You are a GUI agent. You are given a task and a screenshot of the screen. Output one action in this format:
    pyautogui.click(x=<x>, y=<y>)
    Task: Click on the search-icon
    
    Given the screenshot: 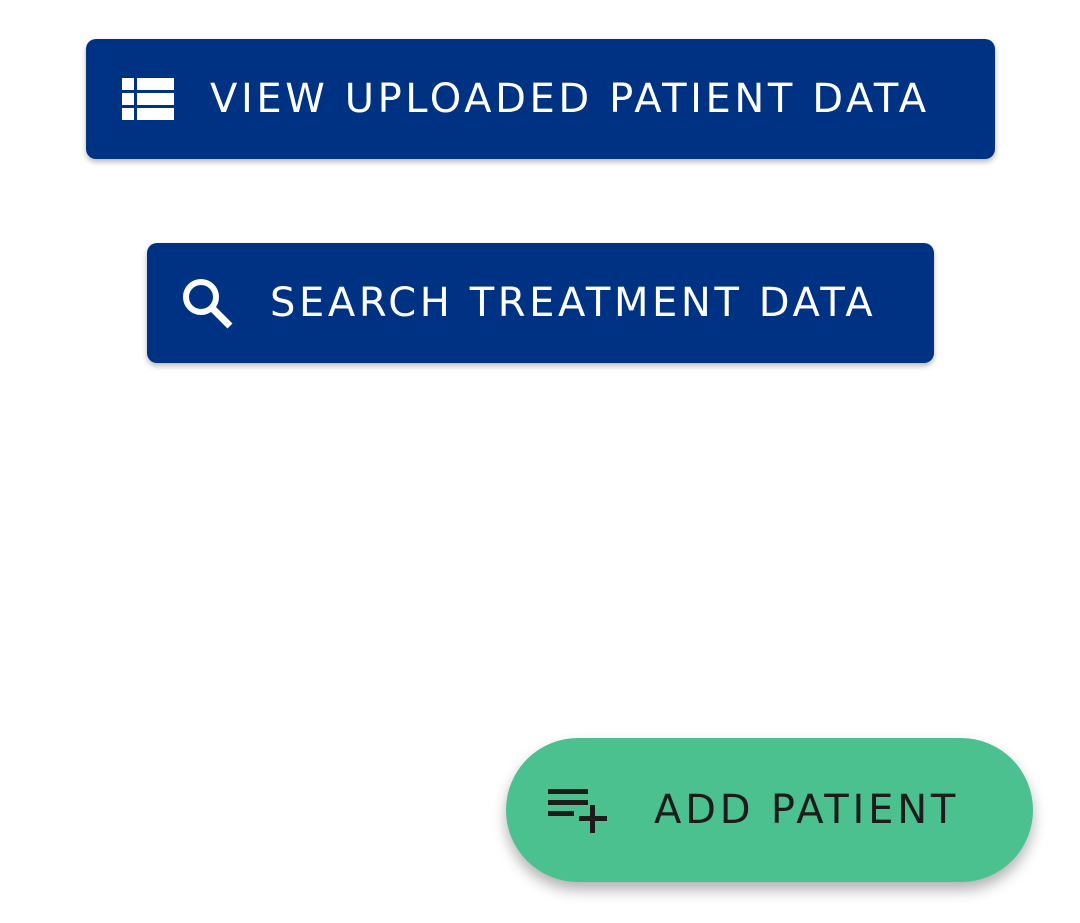 What is the action you would take?
    pyautogui.click(x=207, y=303)
    